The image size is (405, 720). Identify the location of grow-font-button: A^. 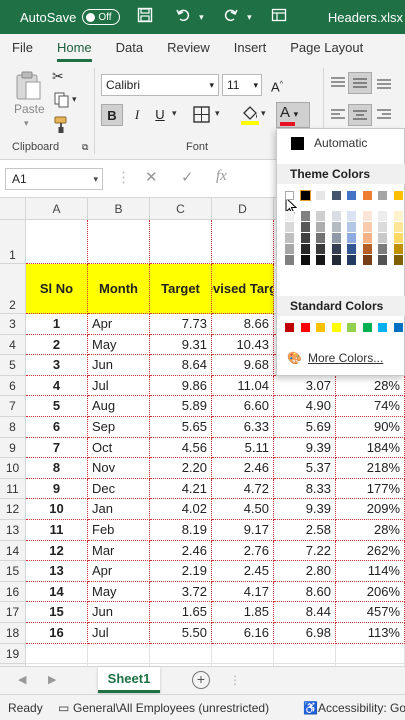
(277, 85).